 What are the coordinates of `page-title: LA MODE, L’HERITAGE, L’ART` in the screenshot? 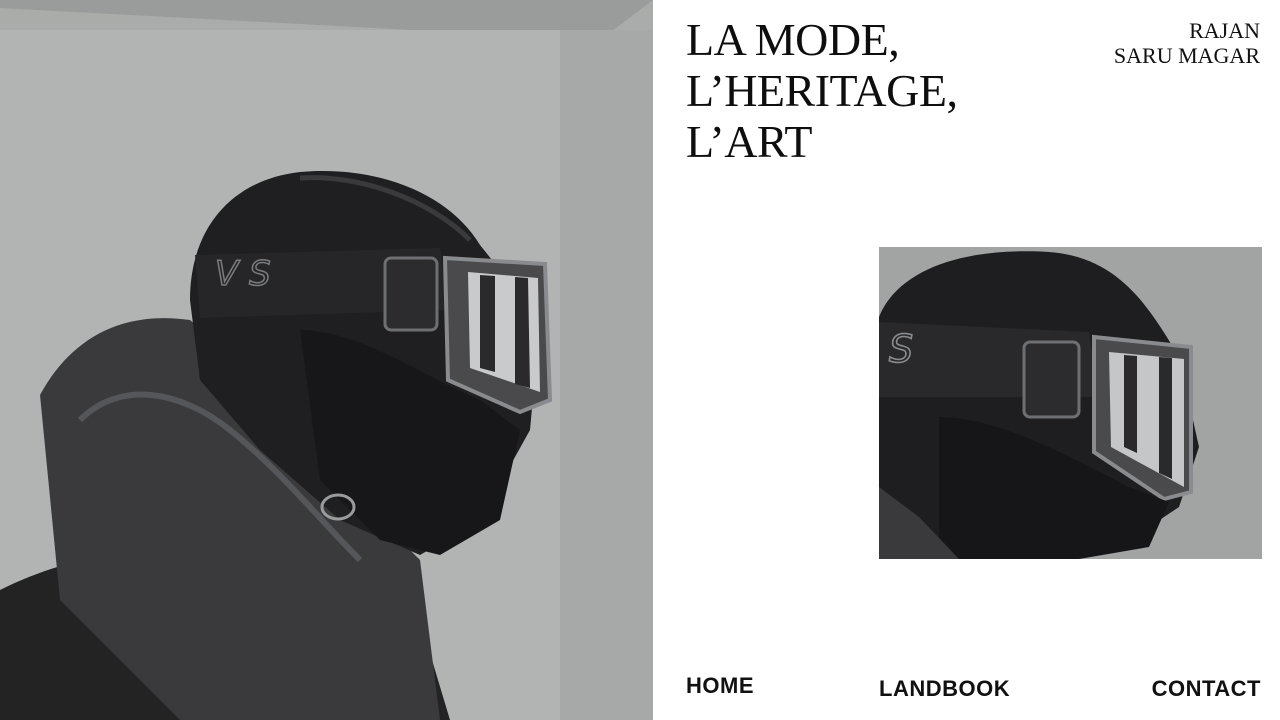 It's located at (822, 90).